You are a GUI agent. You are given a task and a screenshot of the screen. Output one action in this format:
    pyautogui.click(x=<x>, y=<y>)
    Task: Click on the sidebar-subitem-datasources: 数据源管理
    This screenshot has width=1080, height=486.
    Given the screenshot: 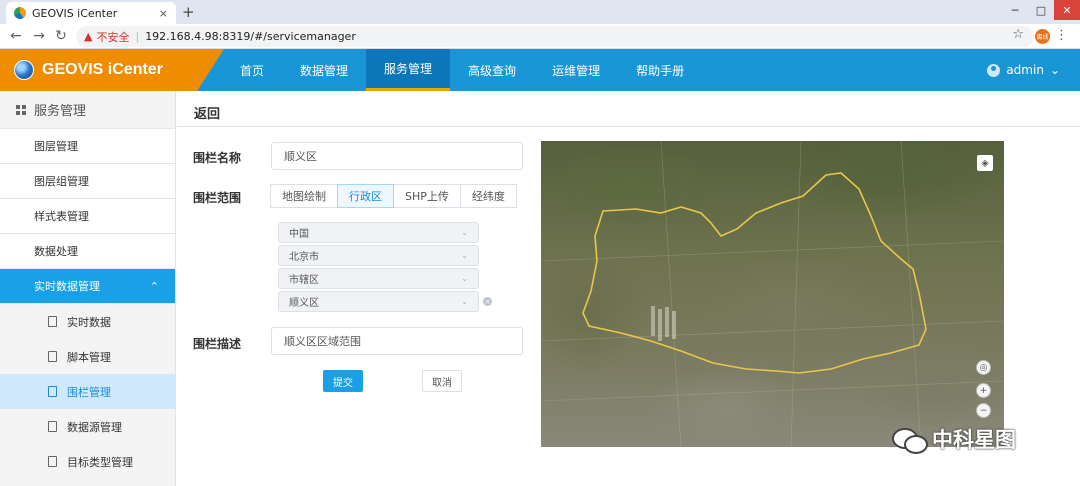 What is the action you would take?
    pyautogui.click(x=87, y=426)
    